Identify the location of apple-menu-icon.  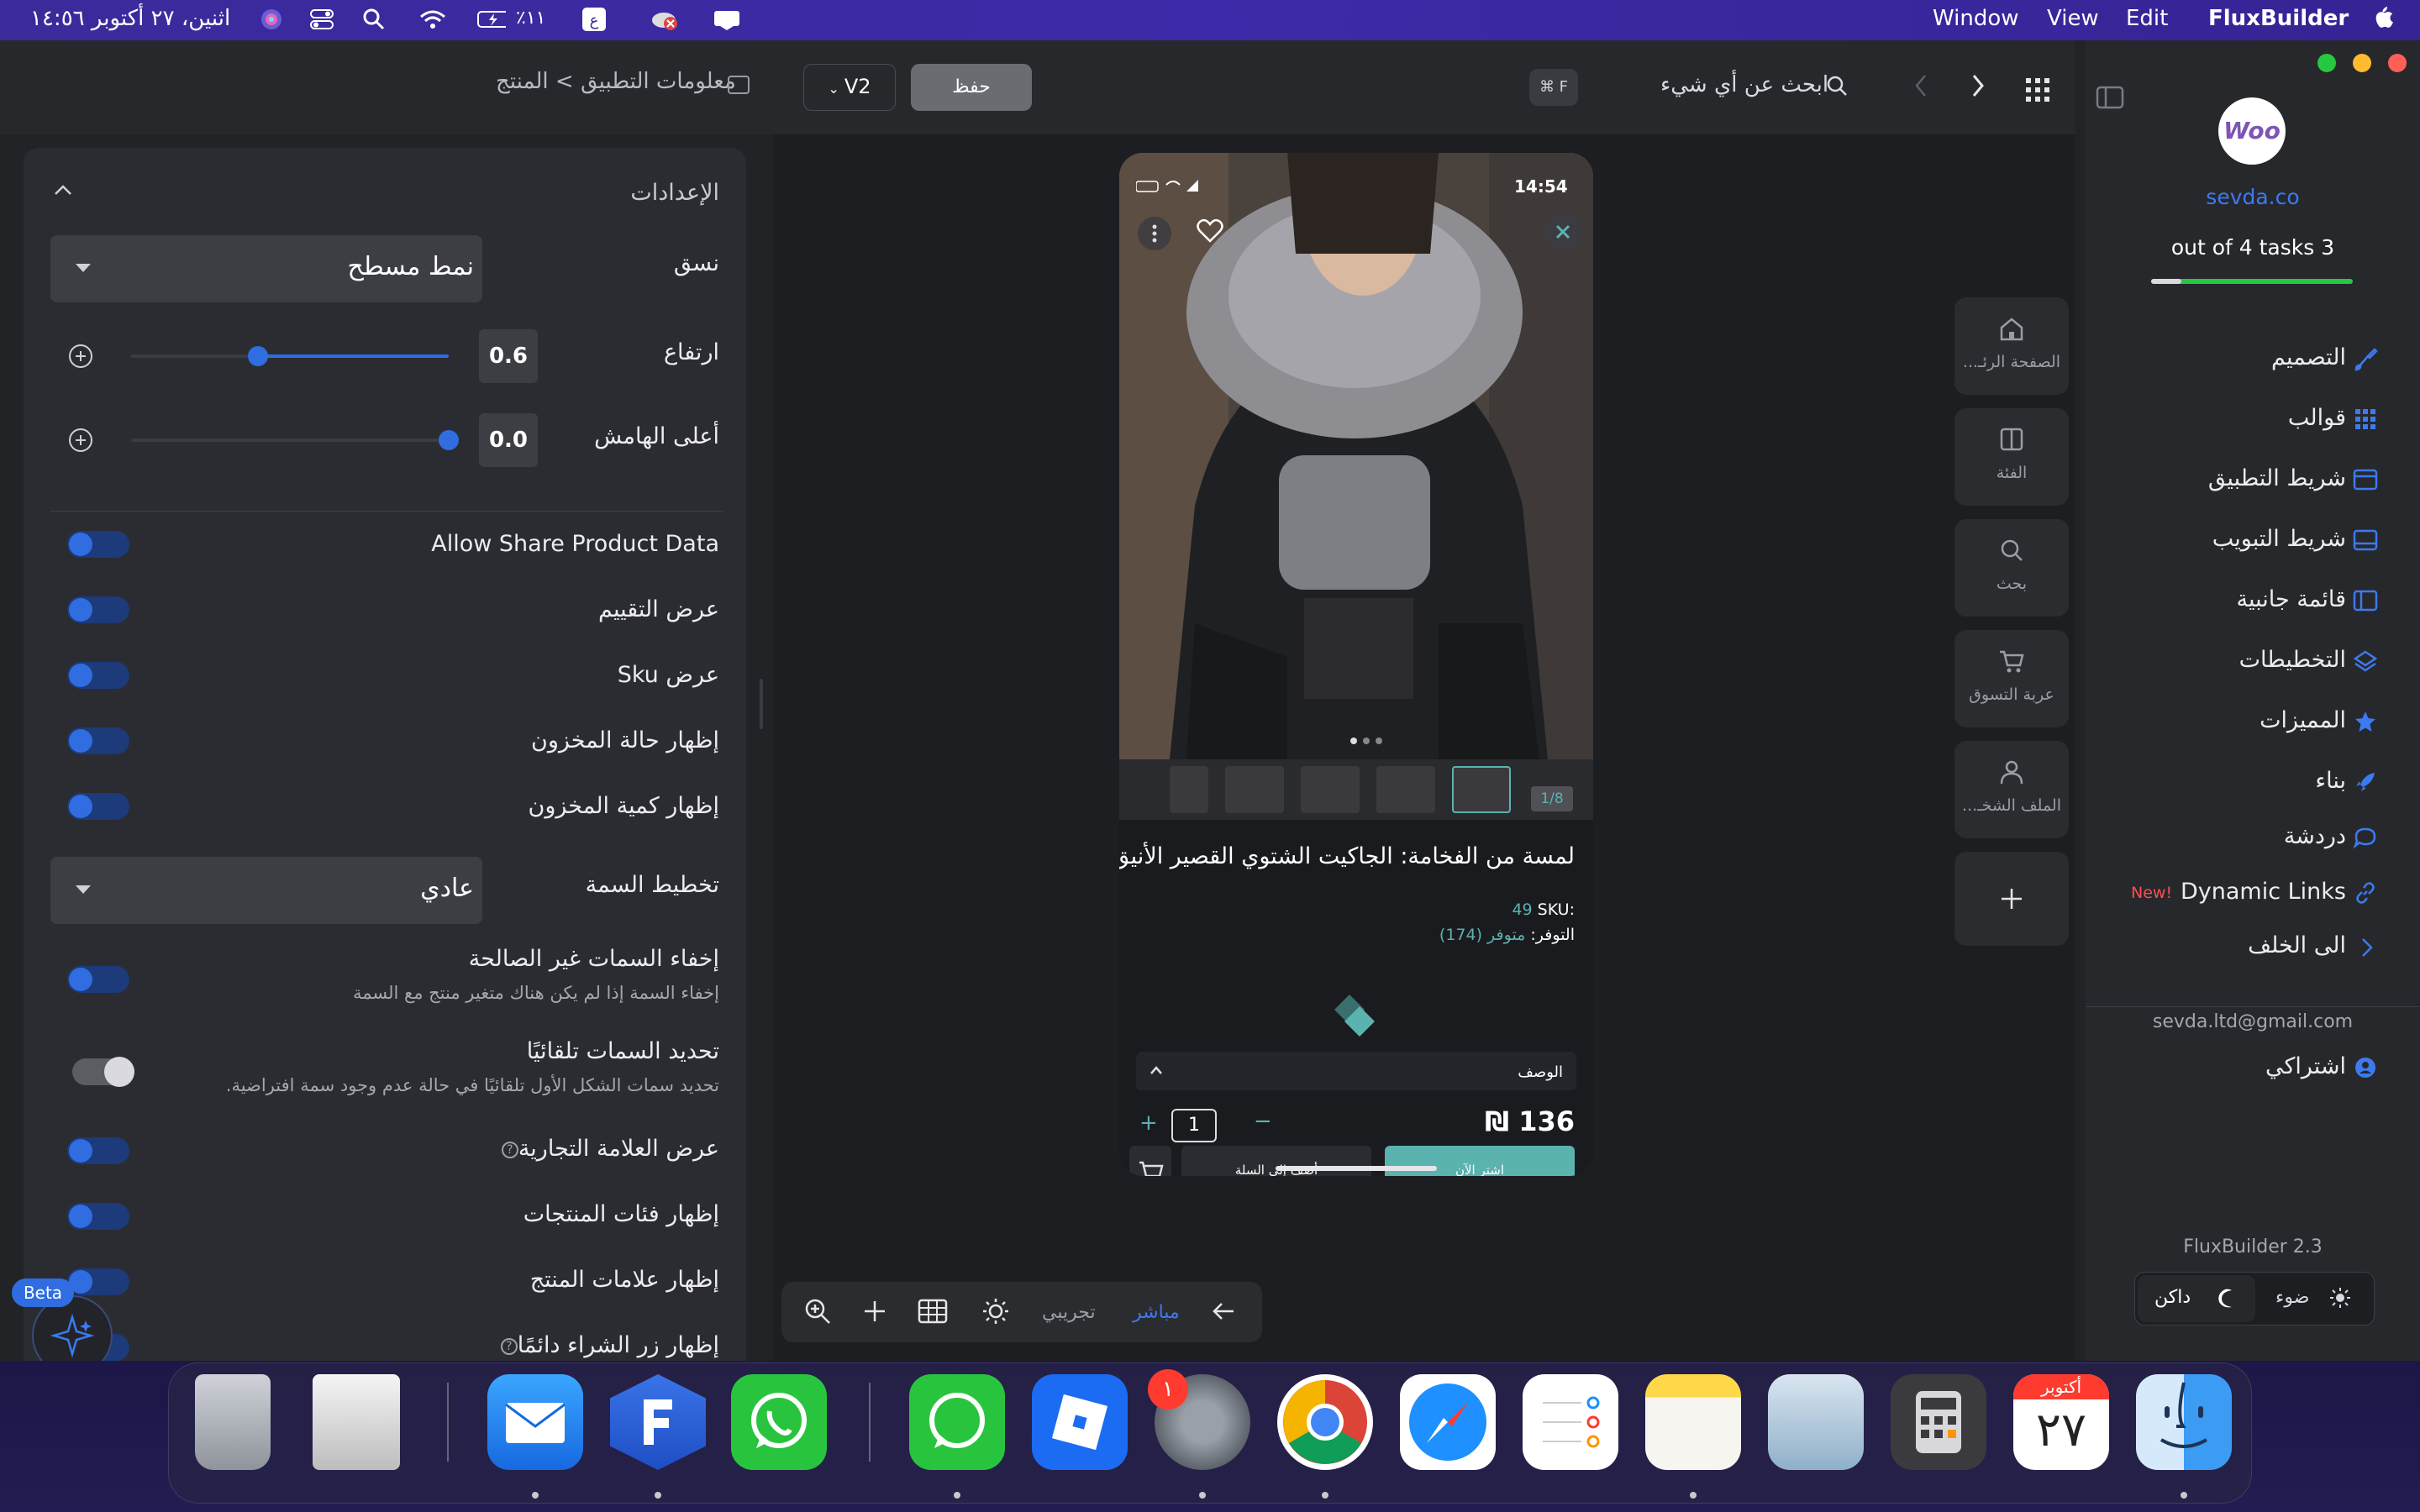
(2383, 19).